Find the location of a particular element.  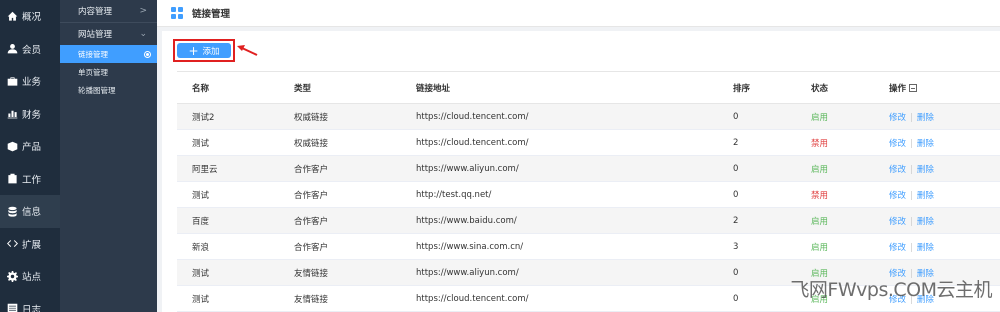

sidebar-item-overview: 概况 is located at coordinates (30, 16).